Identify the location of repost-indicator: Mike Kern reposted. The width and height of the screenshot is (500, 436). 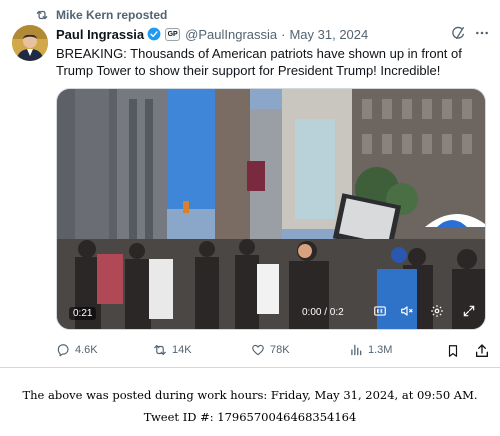
(101, 15).